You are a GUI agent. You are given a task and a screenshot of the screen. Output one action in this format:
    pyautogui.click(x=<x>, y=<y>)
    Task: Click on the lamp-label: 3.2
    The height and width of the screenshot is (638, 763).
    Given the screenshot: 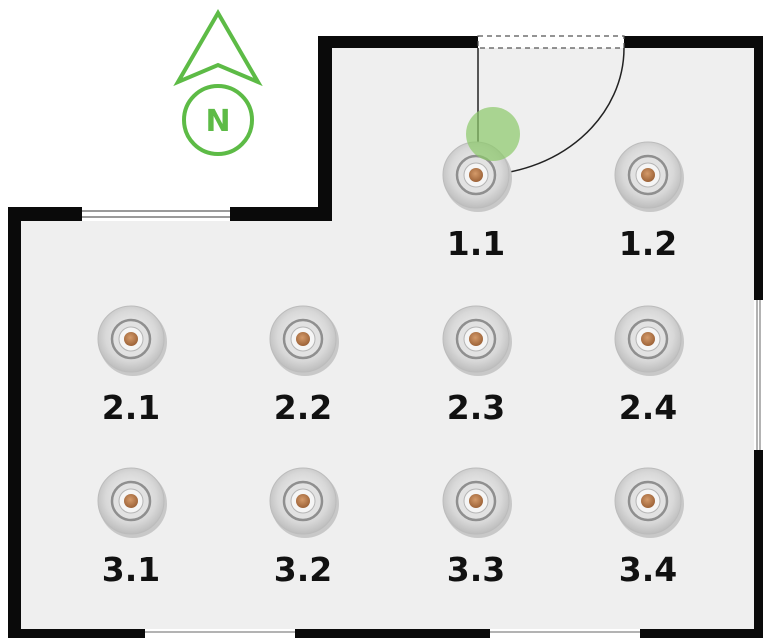 What is the action you would take?
    pyautogui.click(x=303, y=569)
    